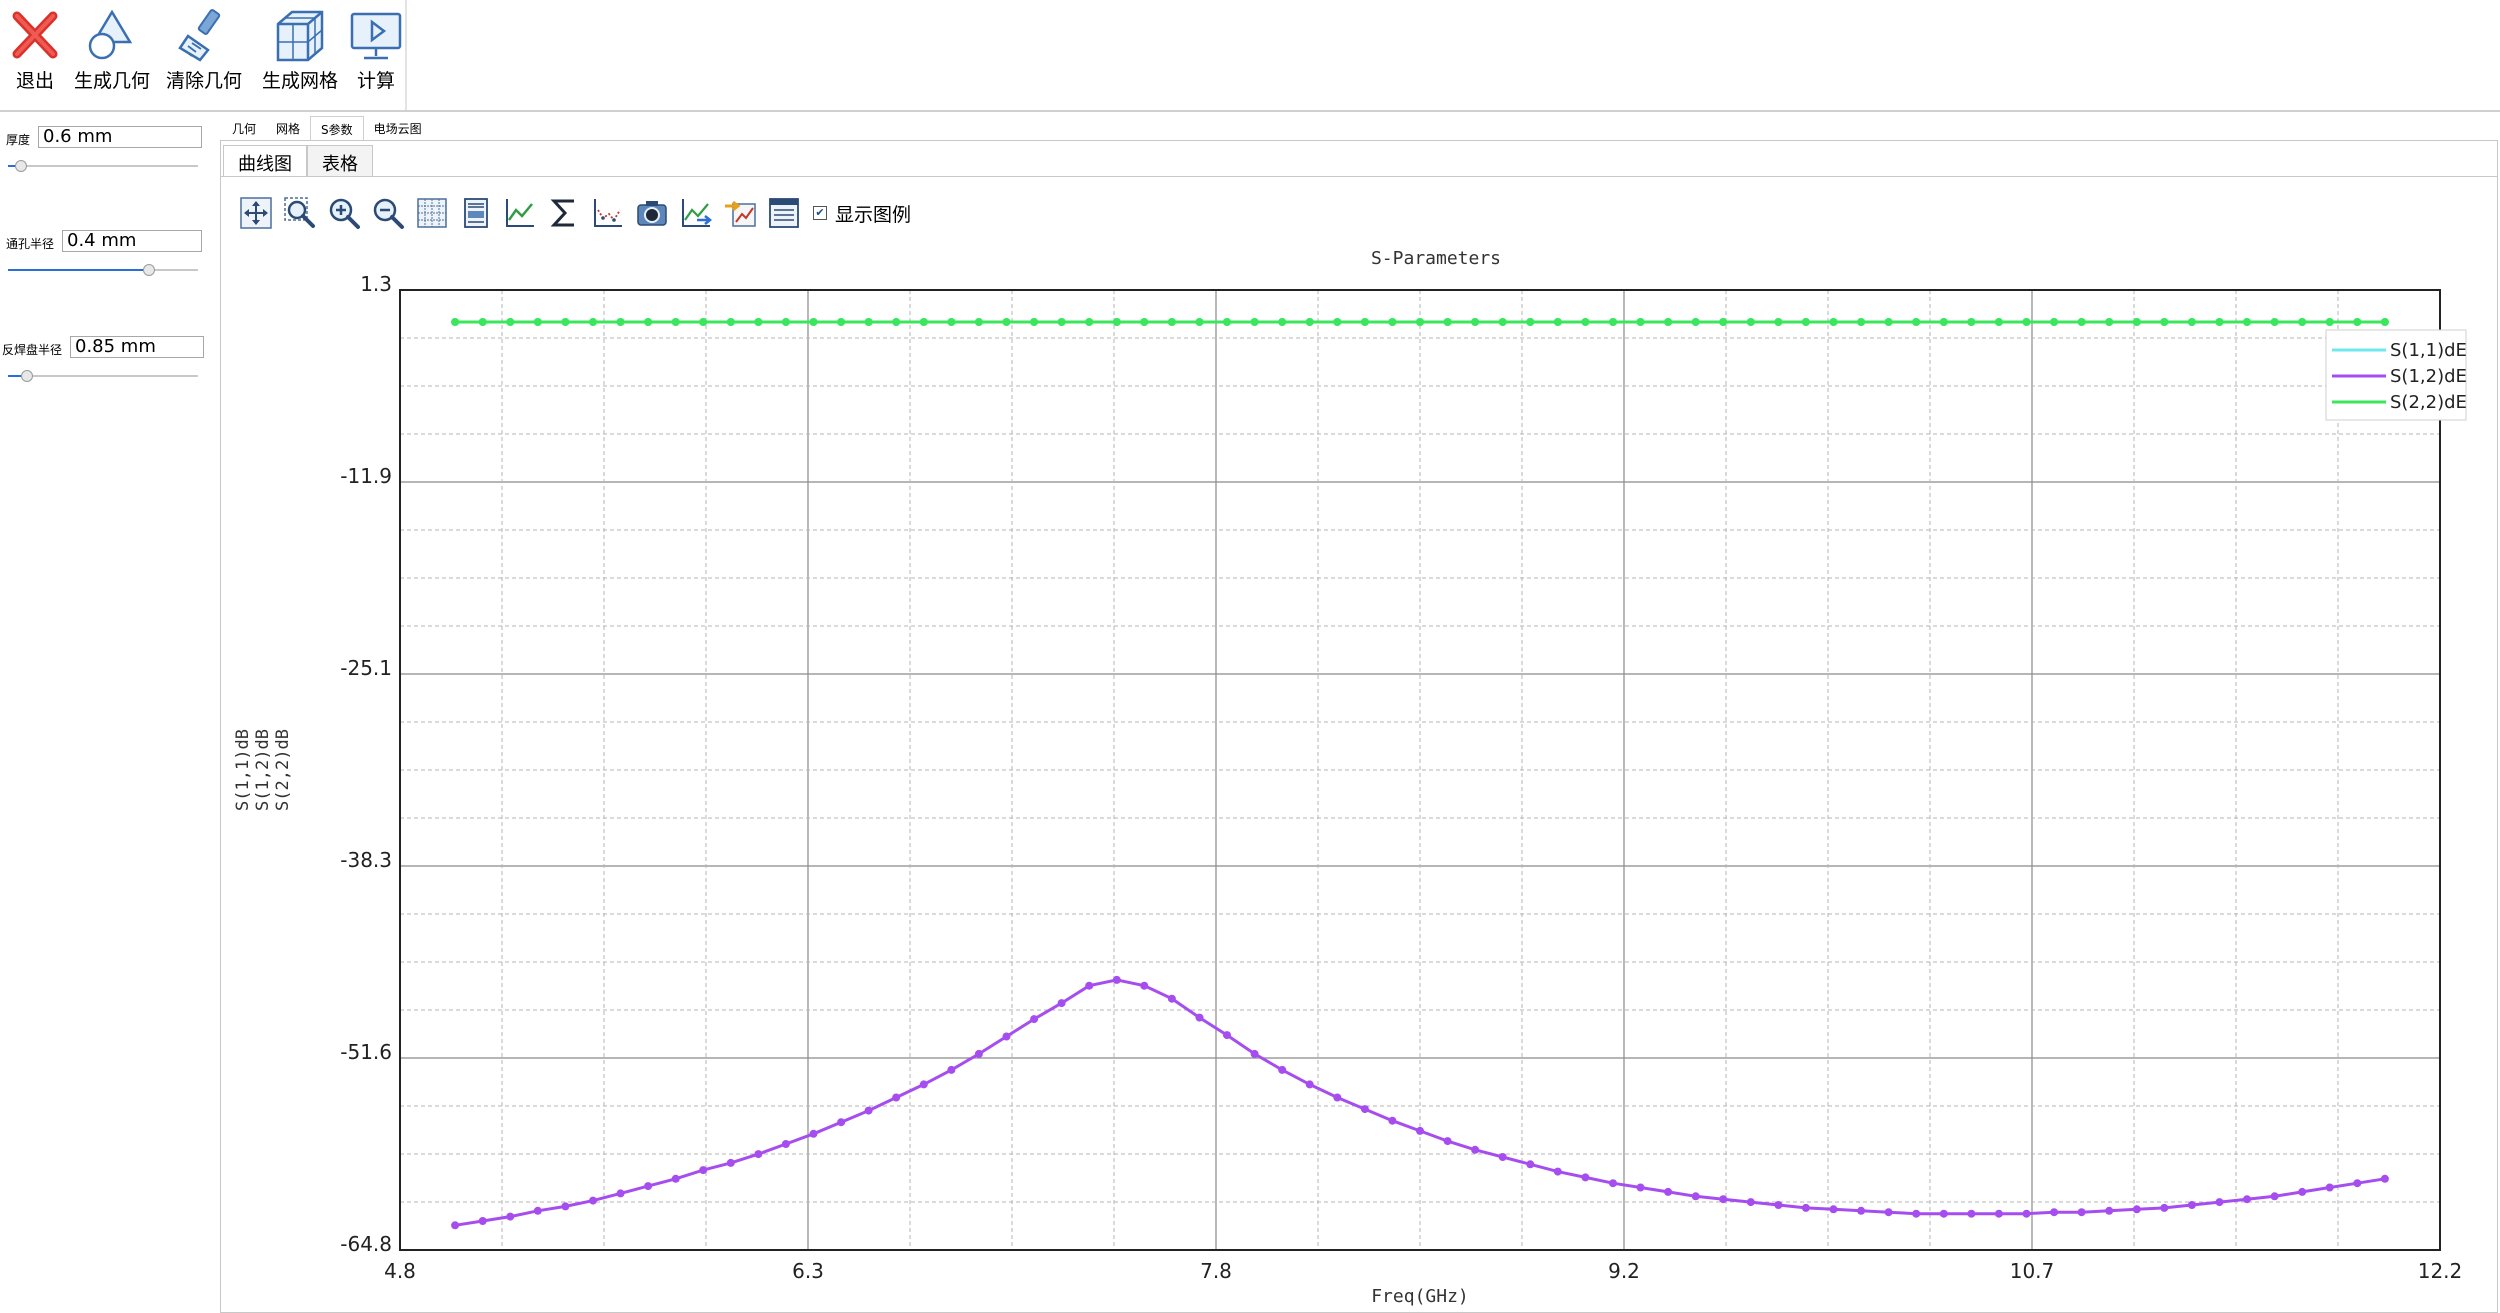  Describe the element at coordinates (300, 213) in the screenshot. I see `zoom-box-button` at that location.